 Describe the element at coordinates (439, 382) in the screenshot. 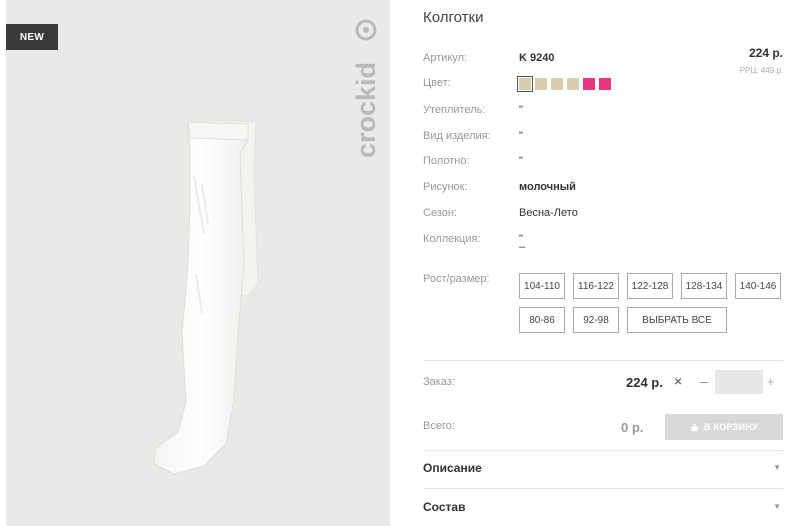

I see `order-label: Заказ:` at that location.